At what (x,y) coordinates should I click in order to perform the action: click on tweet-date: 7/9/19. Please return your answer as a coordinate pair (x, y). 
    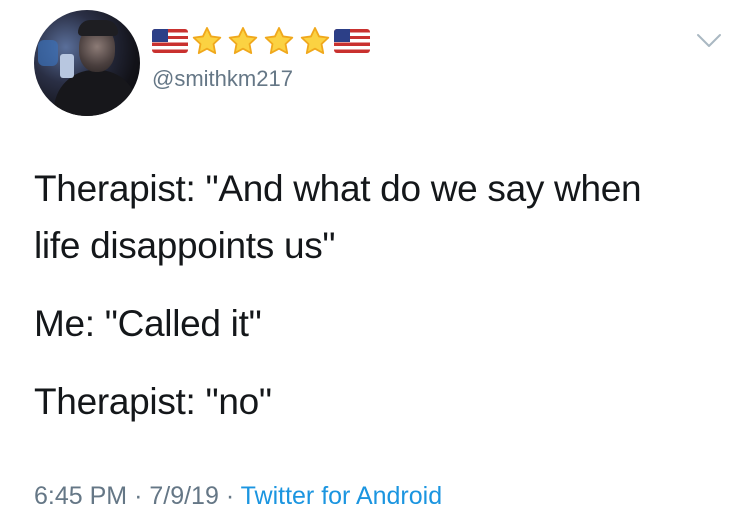
    Looking at the image, I should click on (184, 496).